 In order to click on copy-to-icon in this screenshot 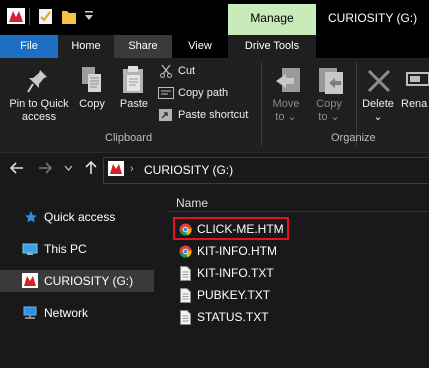, I will do `click(331, 81)`.